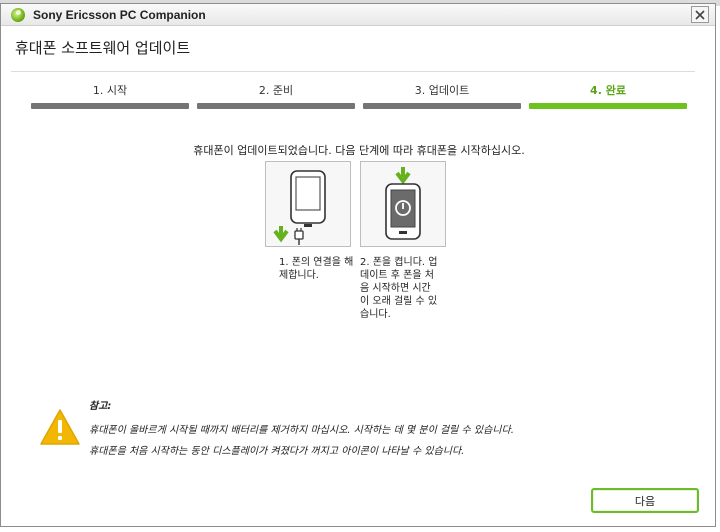 The image size is (720, 532). I want to click on page-title: 휴대폰 소프트웨어 업데이트, so click(103, 48).